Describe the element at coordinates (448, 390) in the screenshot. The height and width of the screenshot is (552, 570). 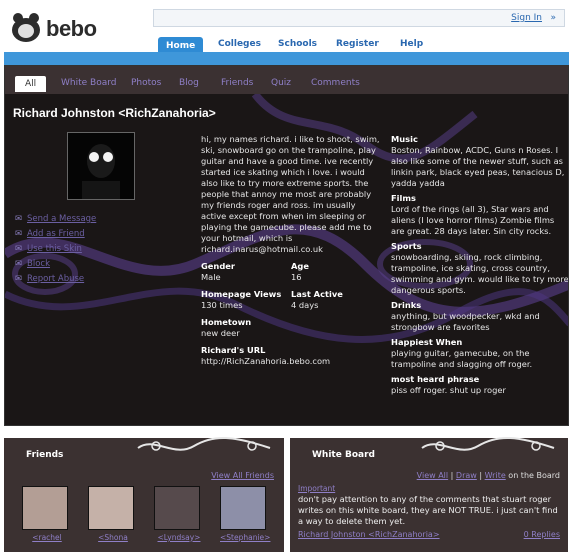
I see `phrase-value: piss off roger. shut up roger` at that location.